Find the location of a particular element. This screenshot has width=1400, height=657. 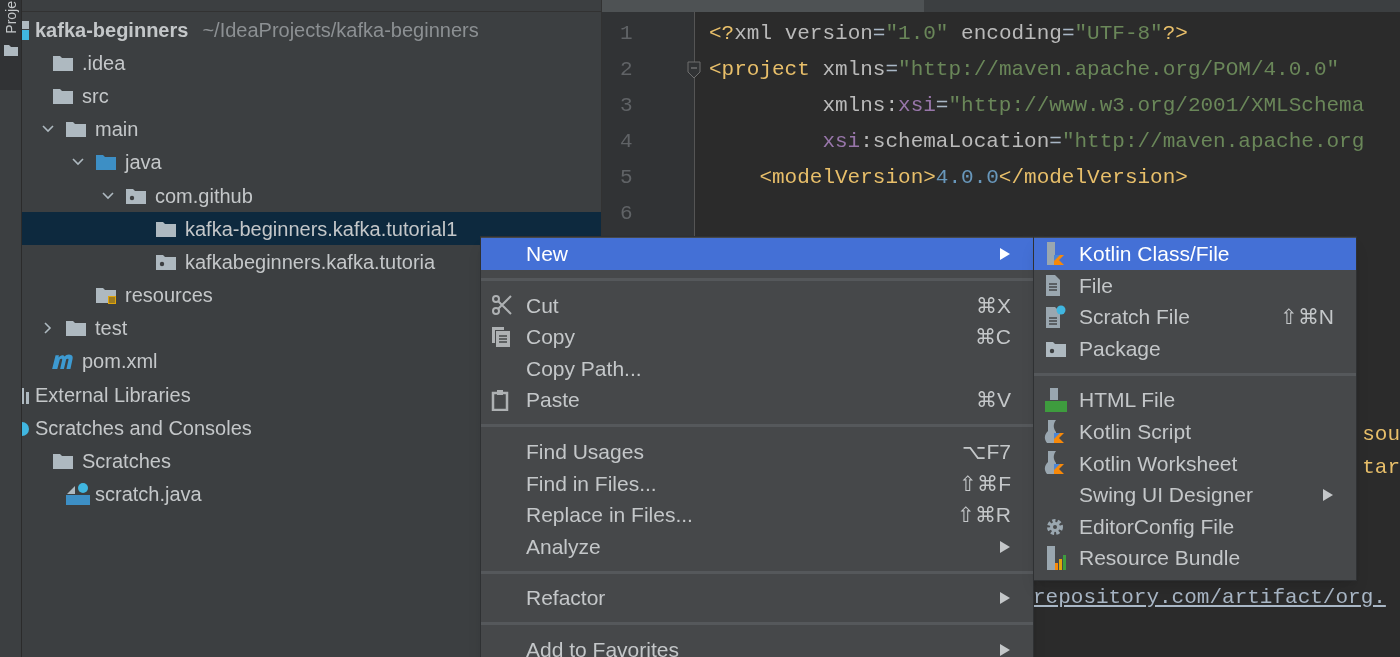

tree-item-label: src is located at coordinates (95, 96).